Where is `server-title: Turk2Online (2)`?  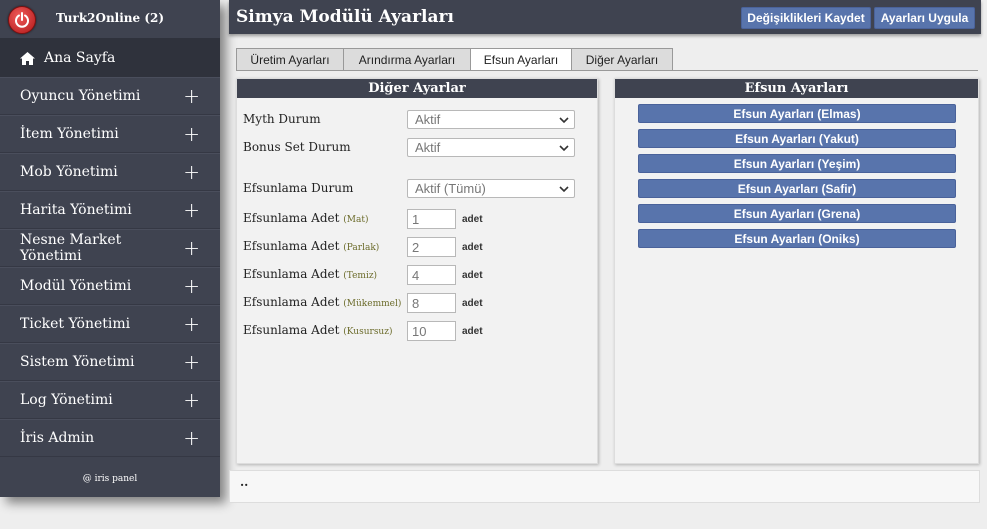
server-title: Turk2Online (2) is located at coordinates (110, 18).